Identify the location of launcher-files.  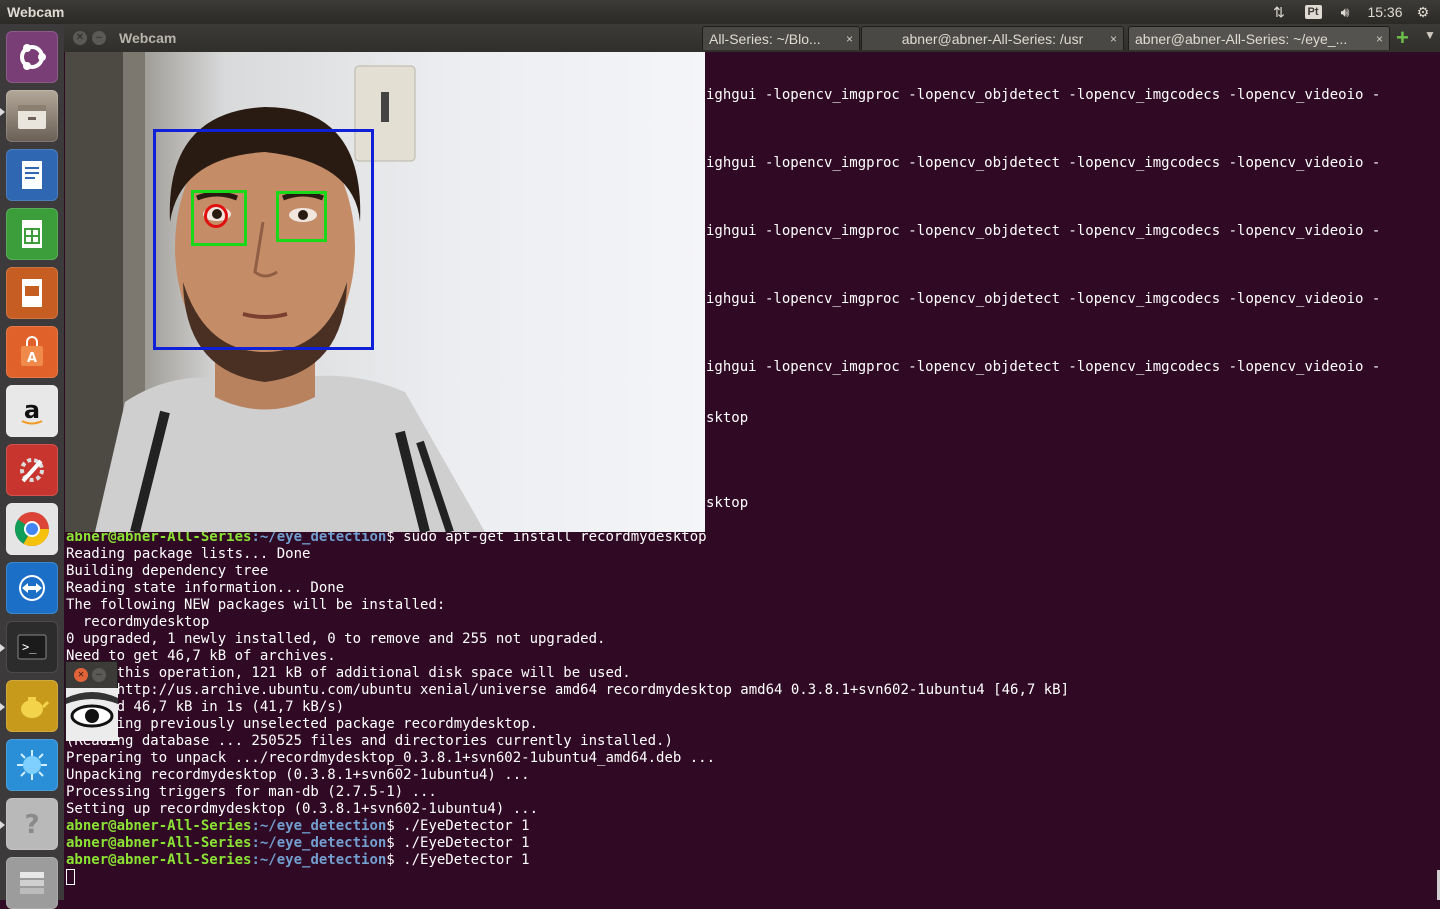
(32, 116).